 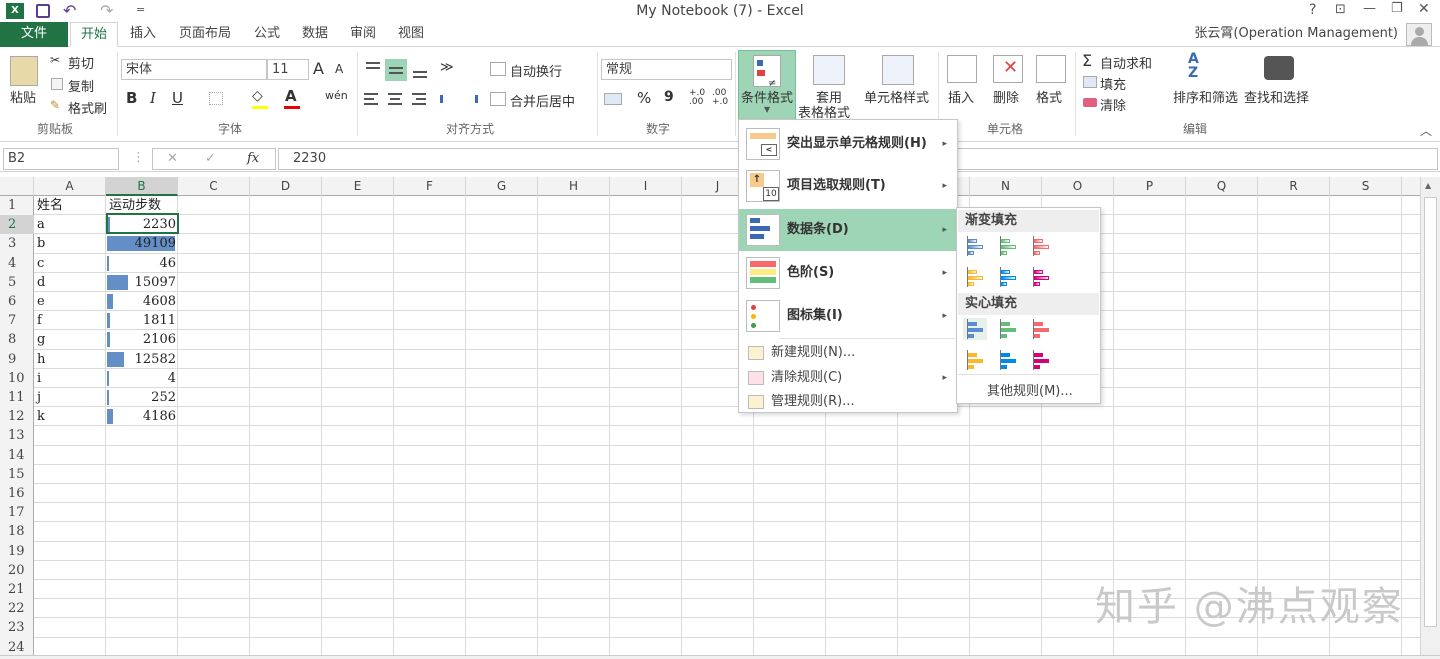 What do you see at coordinates (363, 34) in the screenshot?
I see `tab-review: 审阅` at bounding box center [363, 34].